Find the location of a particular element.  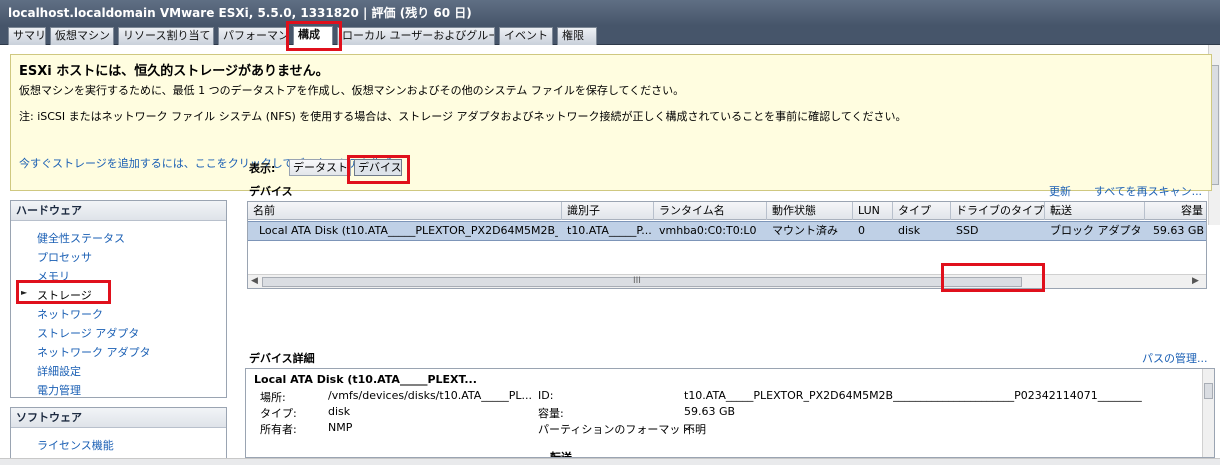

col-runtime-name: ランタイム名 is located at coordinates (710, 211).